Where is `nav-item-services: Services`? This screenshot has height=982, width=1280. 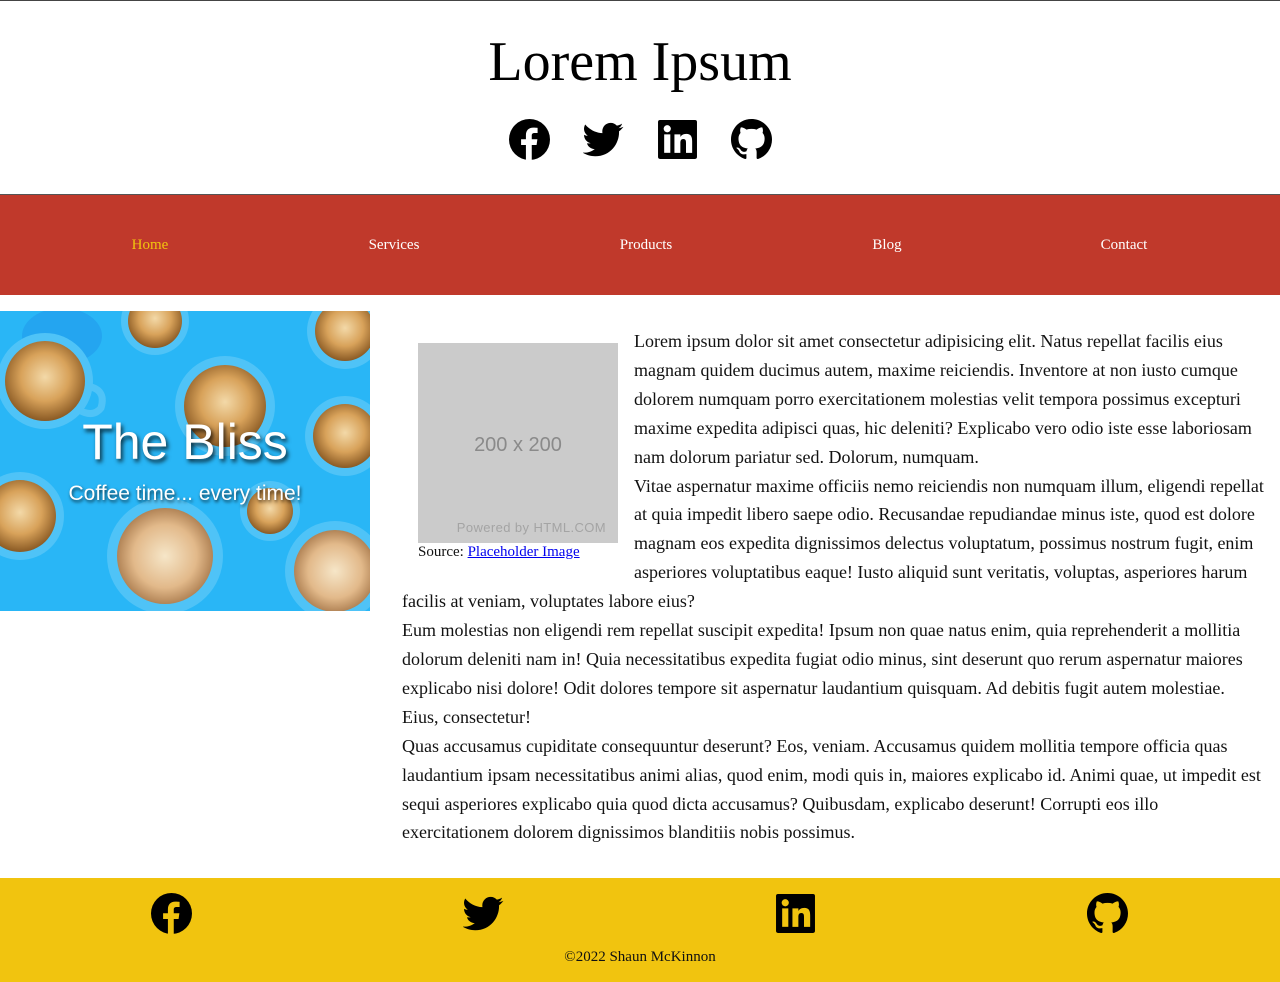
nav-item-services: Services is located at coordinates (394, 245).